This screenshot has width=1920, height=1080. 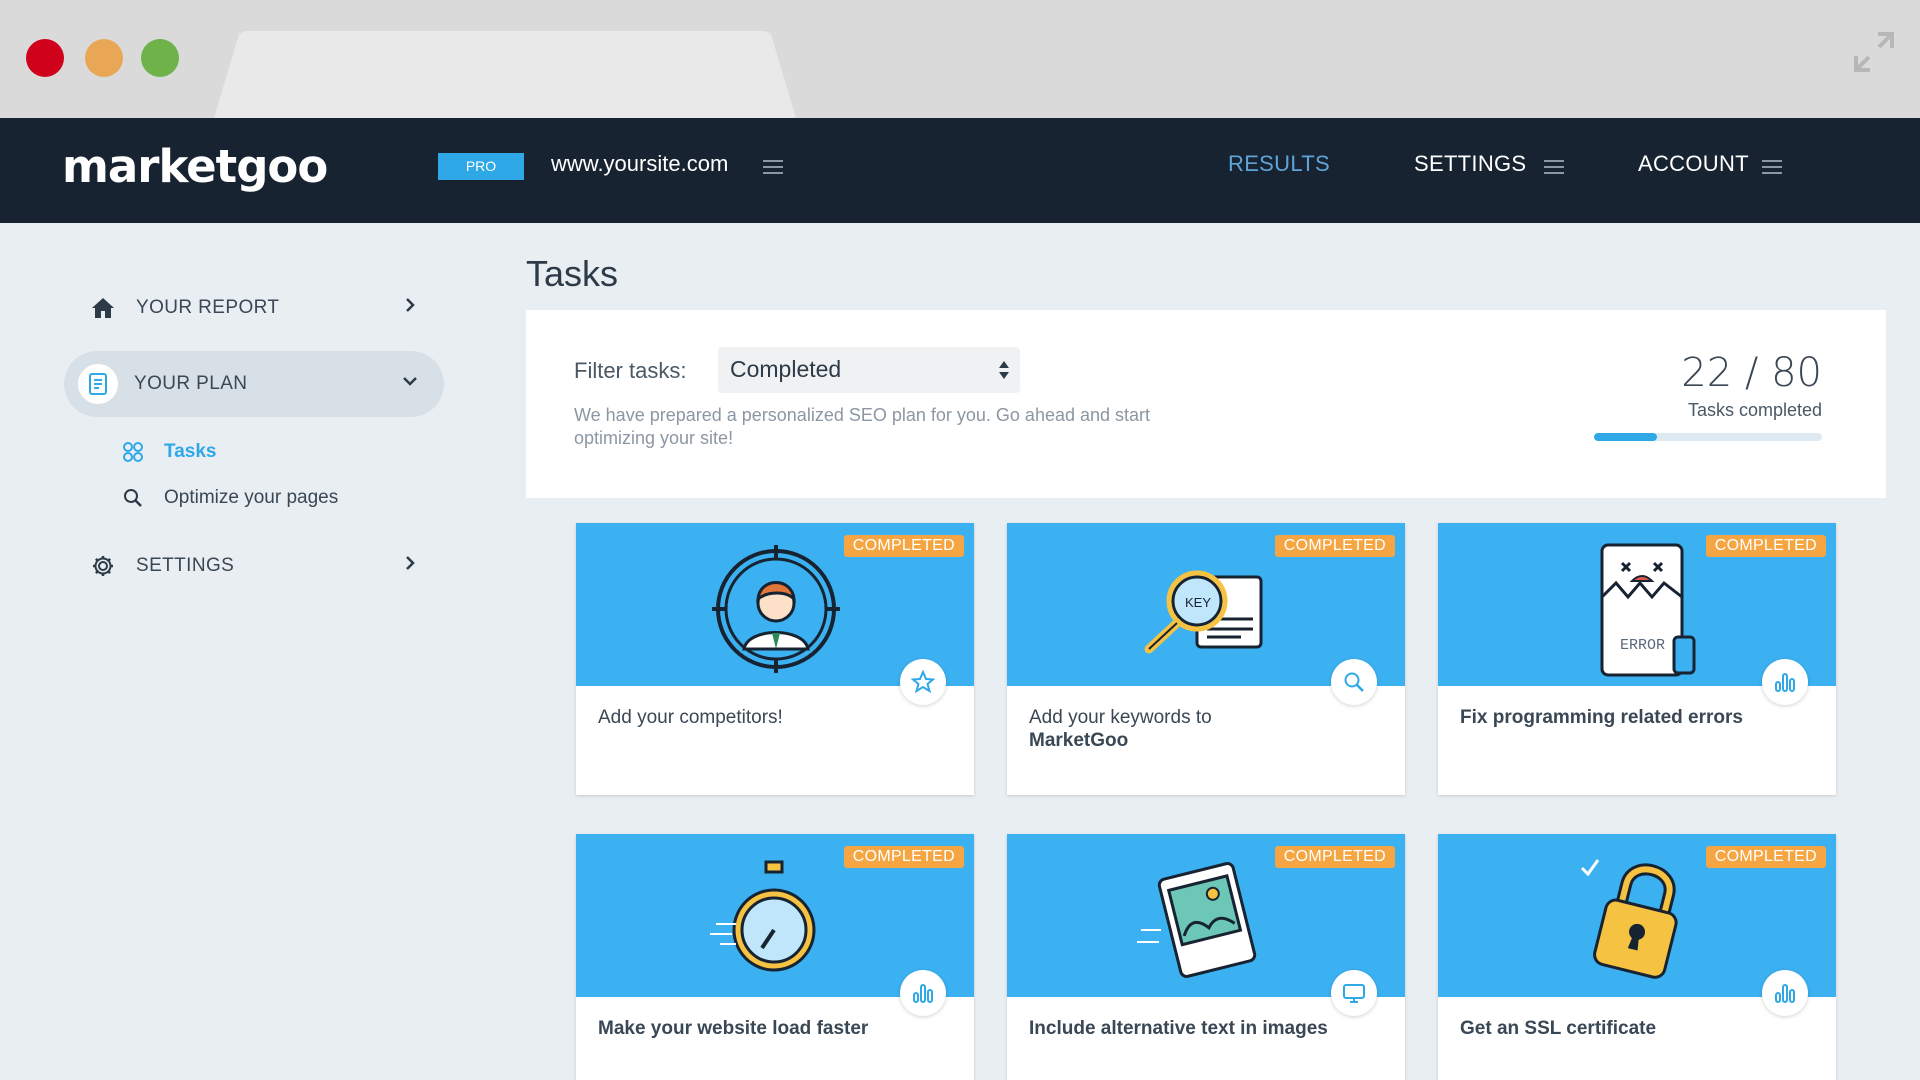 I want to click on sidebar-subitem-optimize: Optimize your pages, so click(x=230, y=498).